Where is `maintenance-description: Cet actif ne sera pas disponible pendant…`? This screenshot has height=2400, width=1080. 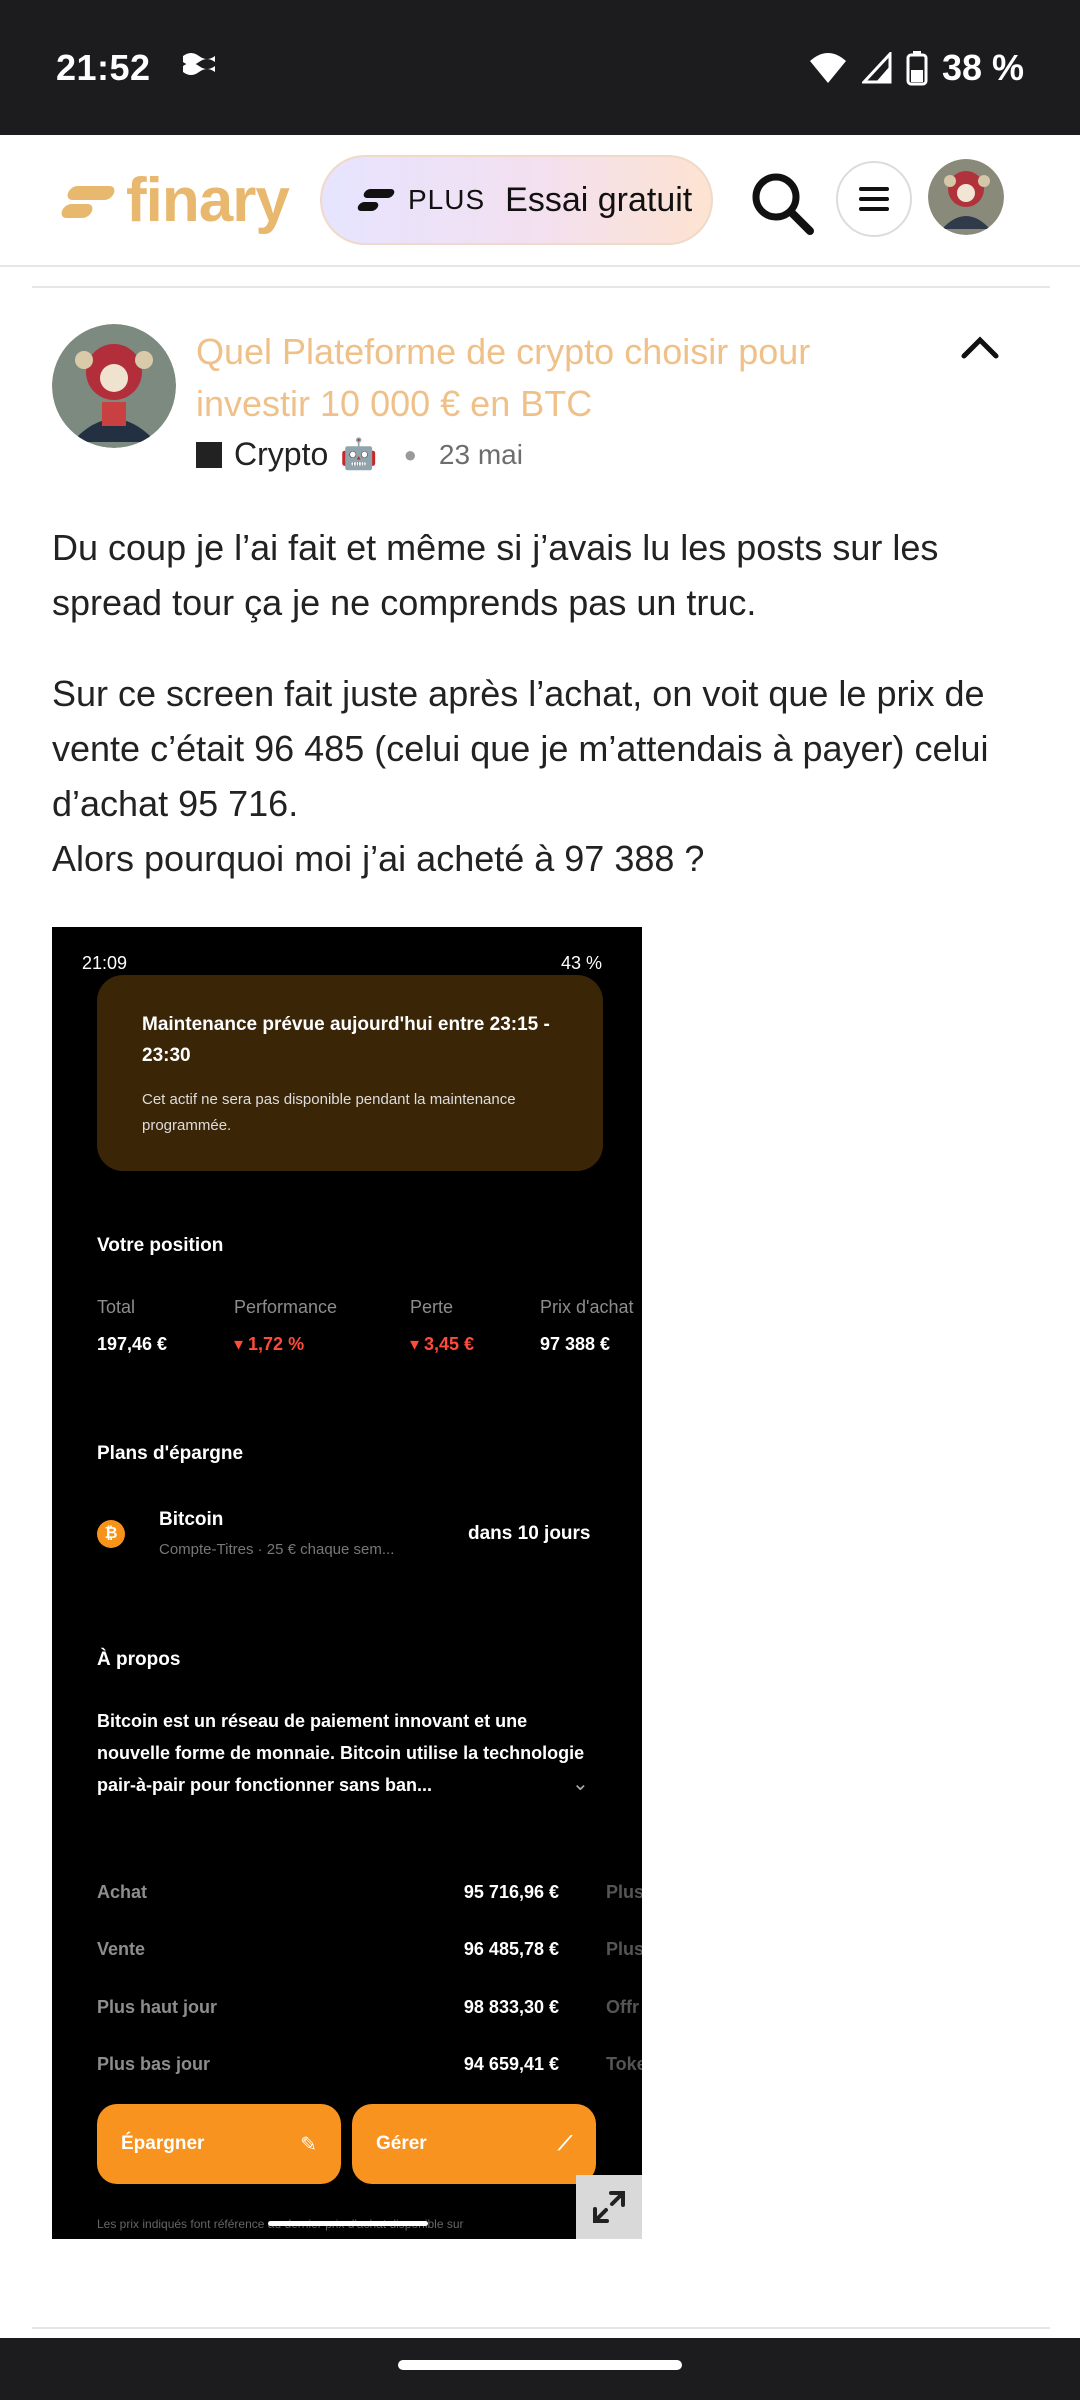
maintenance-description: Cet actif ne sera pas disponible pendant… is located at coordinates (329, 1112).